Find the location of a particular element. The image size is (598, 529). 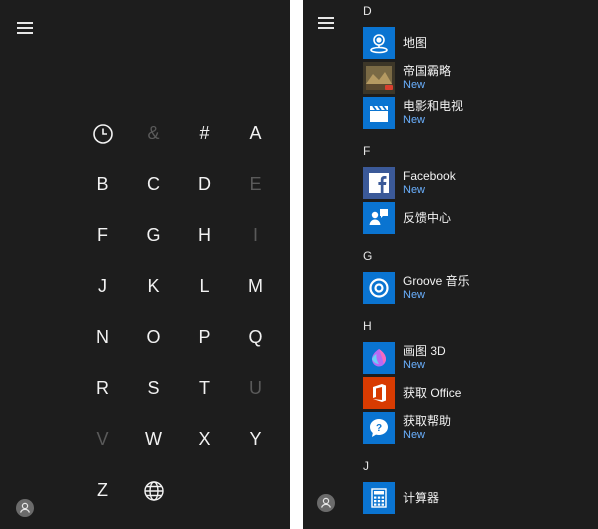

letter-cell-m: M is located at coordinates (255, 286).